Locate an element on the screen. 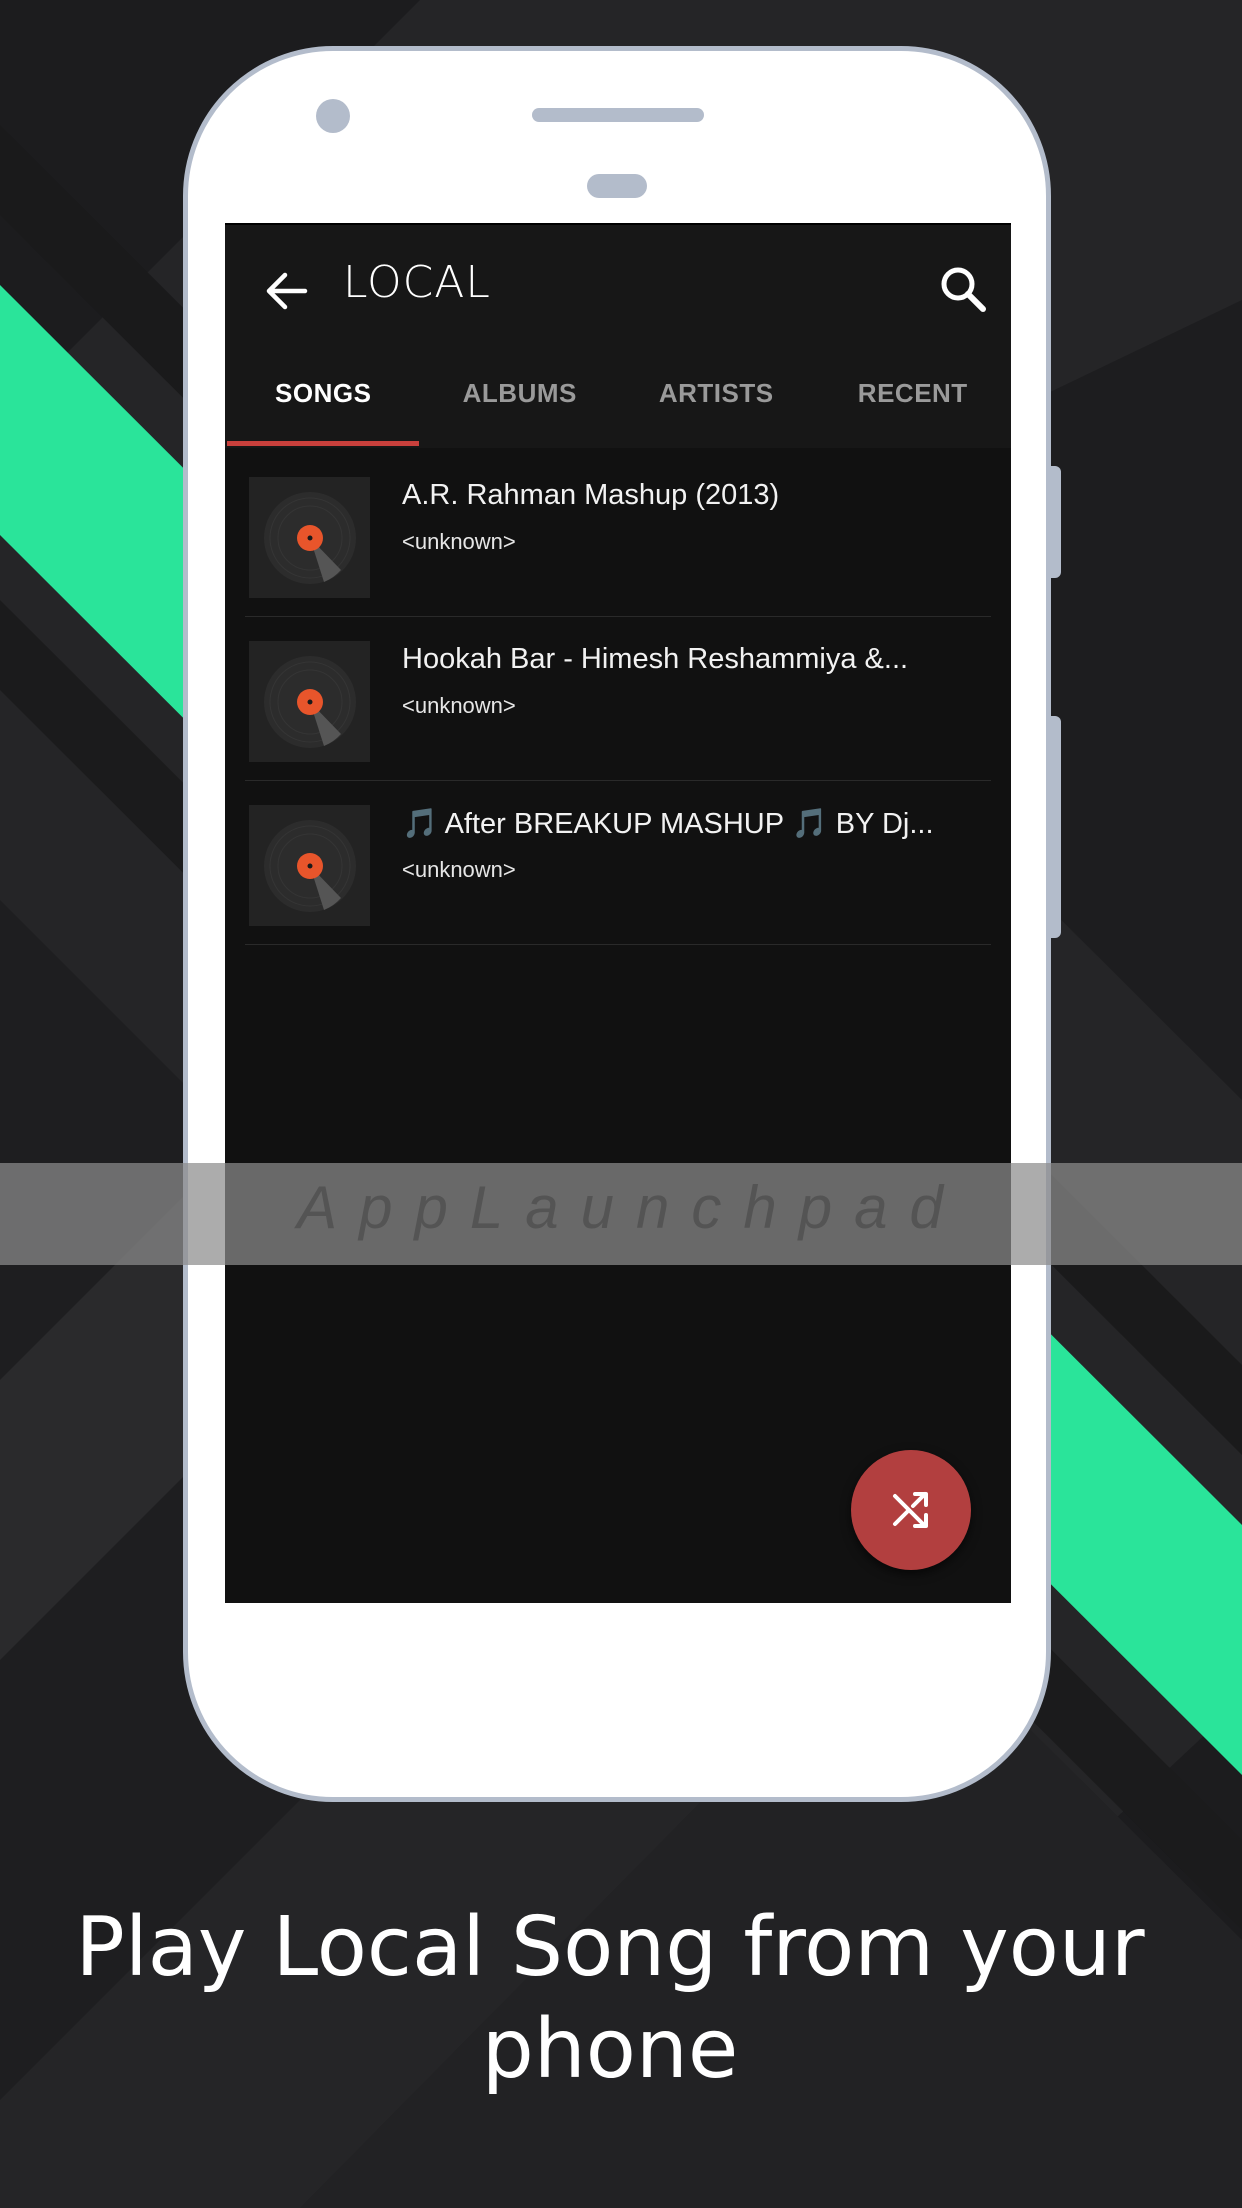 This screenshot has width=1242, height=2208. shuffle-icon is located at coordinates (910, 1510).